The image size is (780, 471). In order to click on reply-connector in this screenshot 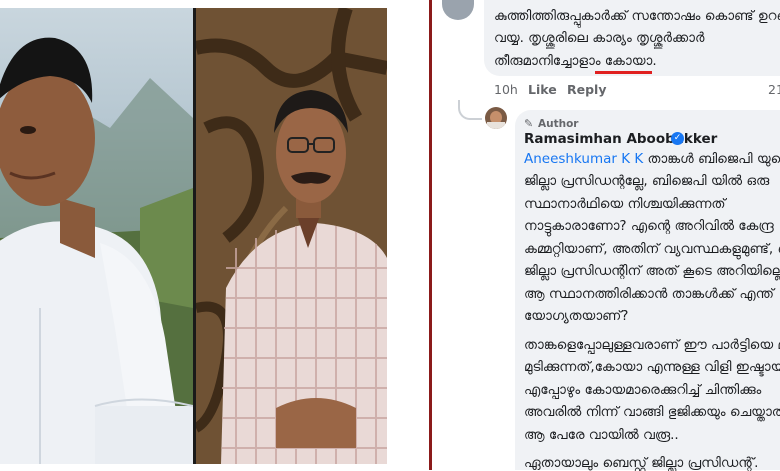, I will do `click(470, 110)`.